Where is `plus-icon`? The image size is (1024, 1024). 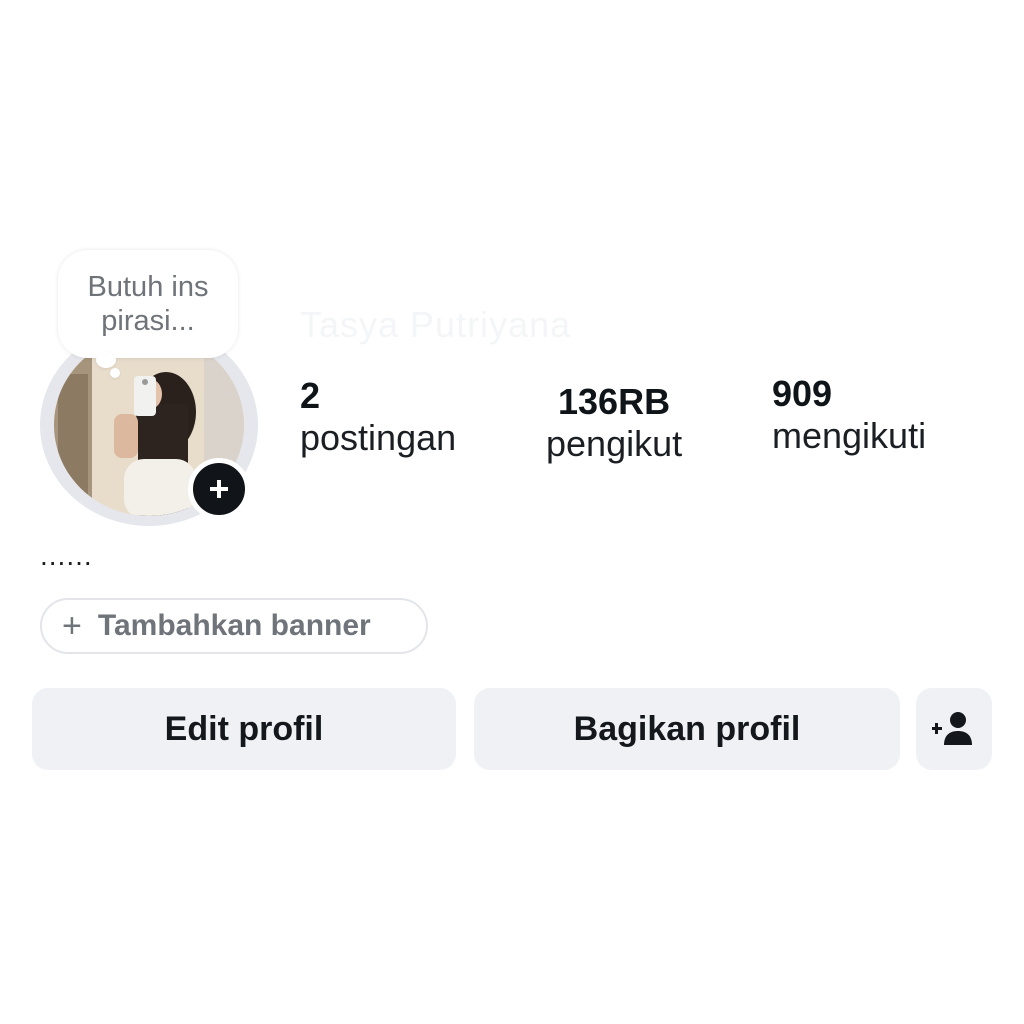 plus-icon is located at coordinates (219, 489).